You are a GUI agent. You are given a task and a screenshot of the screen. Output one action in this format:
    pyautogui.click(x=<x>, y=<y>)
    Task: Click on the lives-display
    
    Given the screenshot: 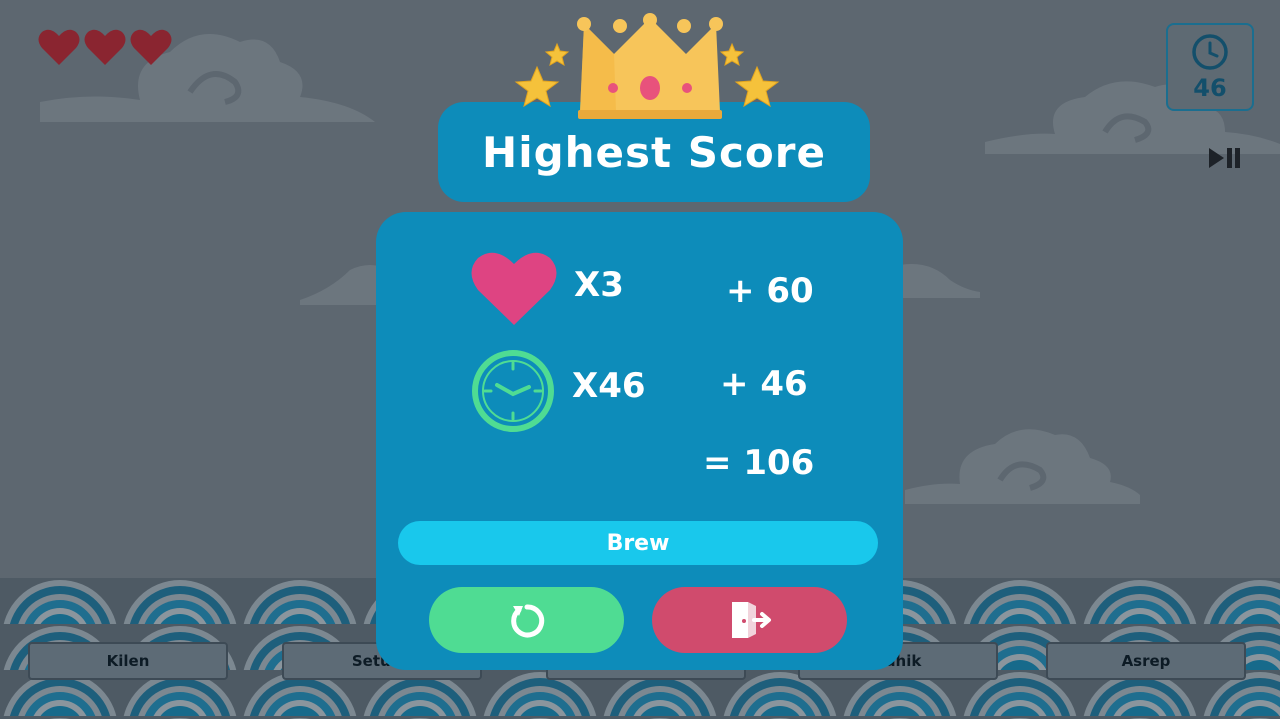 What is the action you would take?
    pyautogui.click(x=105, y=47)
    